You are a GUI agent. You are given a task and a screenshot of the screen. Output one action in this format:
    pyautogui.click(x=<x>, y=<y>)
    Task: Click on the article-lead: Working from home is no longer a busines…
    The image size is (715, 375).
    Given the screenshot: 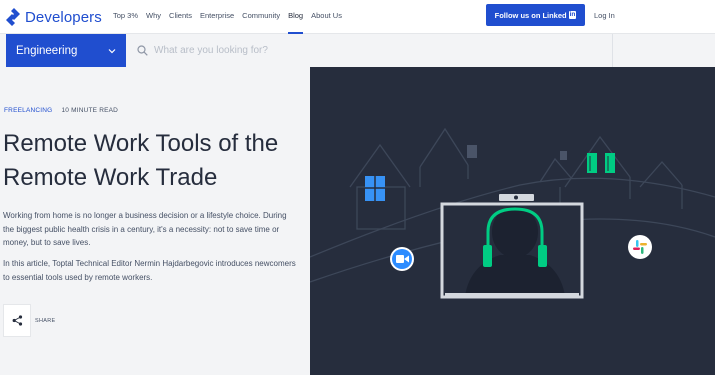 What is the action you would take?
    pyautogui.click(x=145, y=229)
    